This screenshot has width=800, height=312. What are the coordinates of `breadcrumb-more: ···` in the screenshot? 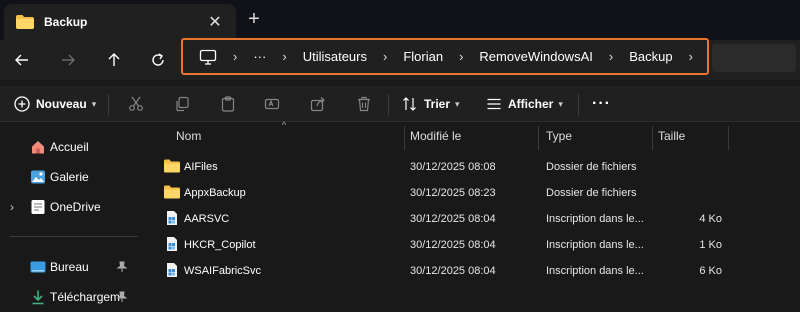 It's located at (259, 56).